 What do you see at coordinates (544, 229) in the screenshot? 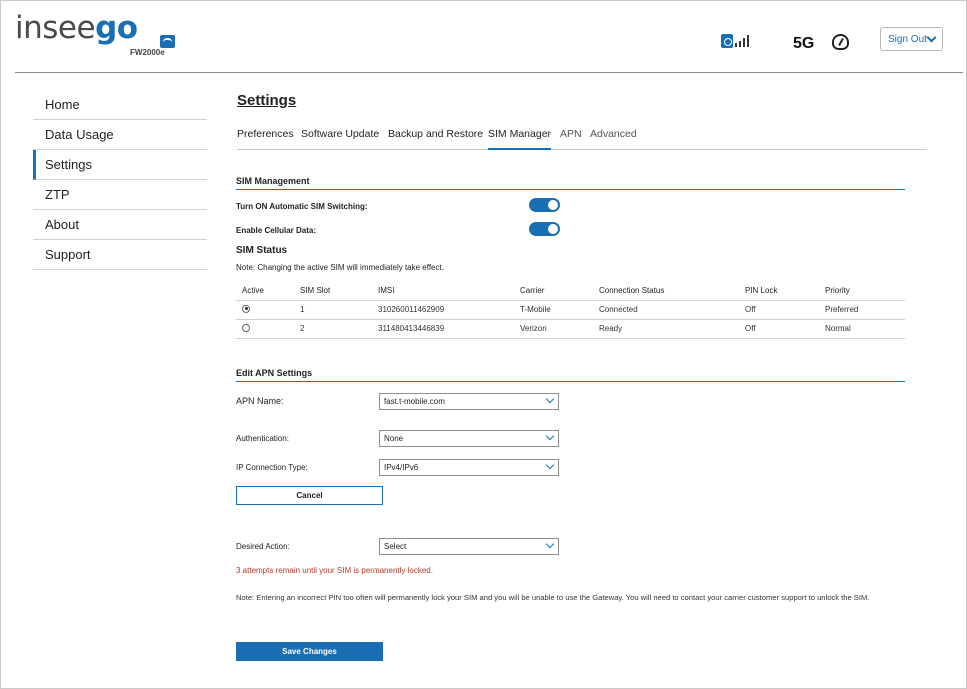
I see `cellular-data-toggle` at bounding box center [544, 229].